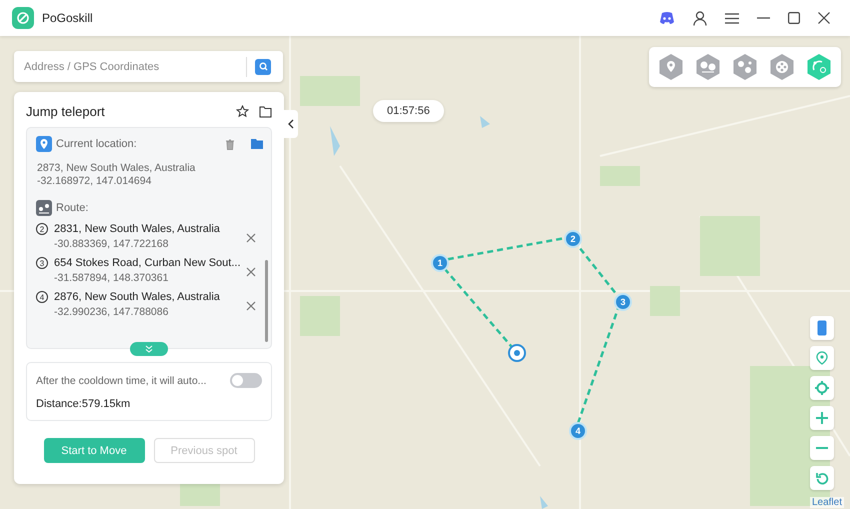 This screenshot has height=509, width=850. I want to click on double-chevron-down-icon, so click(149, 349).